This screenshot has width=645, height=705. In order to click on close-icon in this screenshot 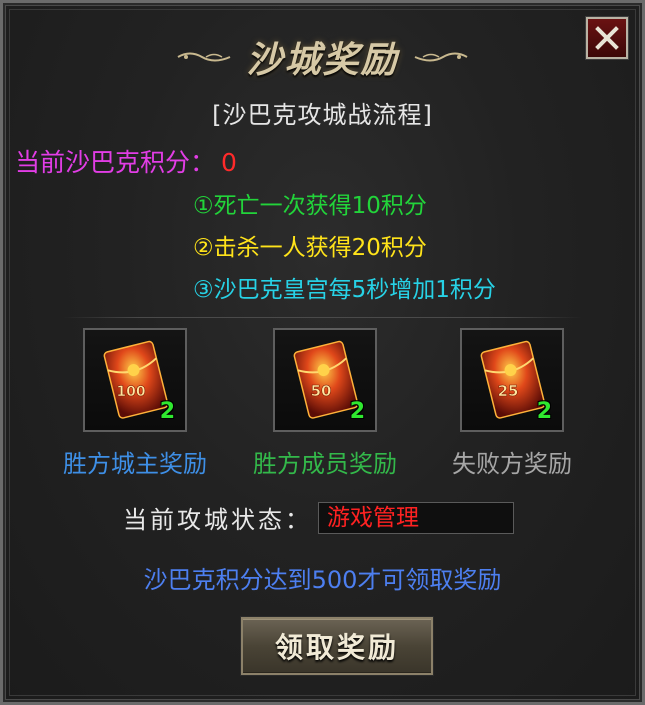, I will do `click(607, 38)`.